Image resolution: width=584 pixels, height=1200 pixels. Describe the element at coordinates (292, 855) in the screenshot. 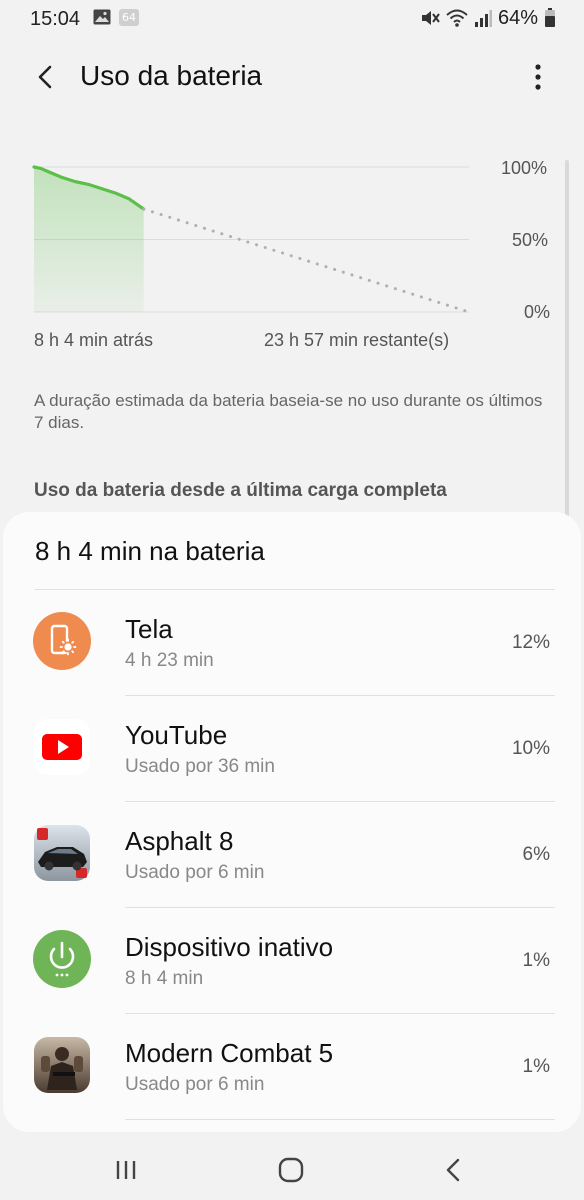

I see `usage-item-asphalt-8: Asphalt 8 Usado por 6 min 6%` at that location.